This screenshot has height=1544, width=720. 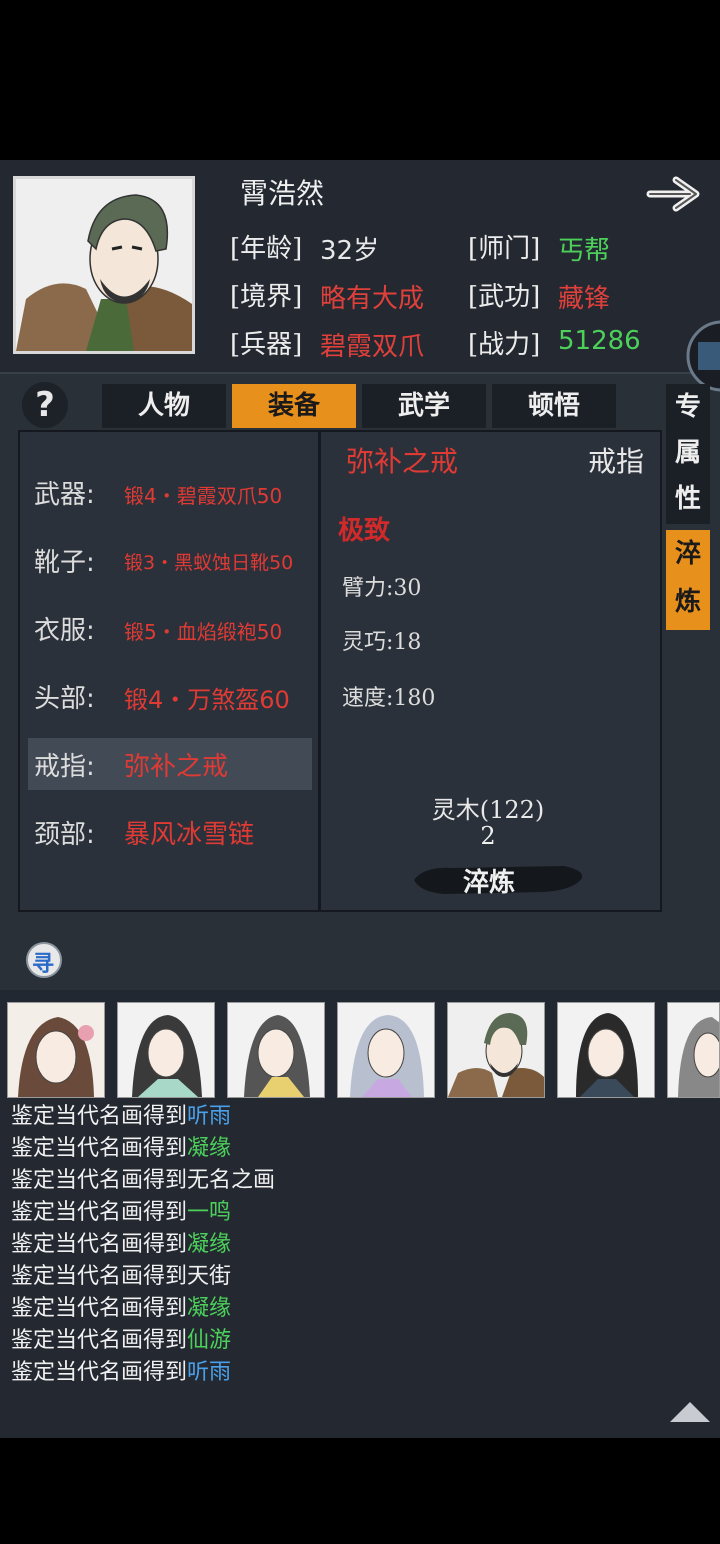 I want to click on equip-slot-weapon: 武器: 锻4・碧霞双爪50, so click(x=170, y=492).